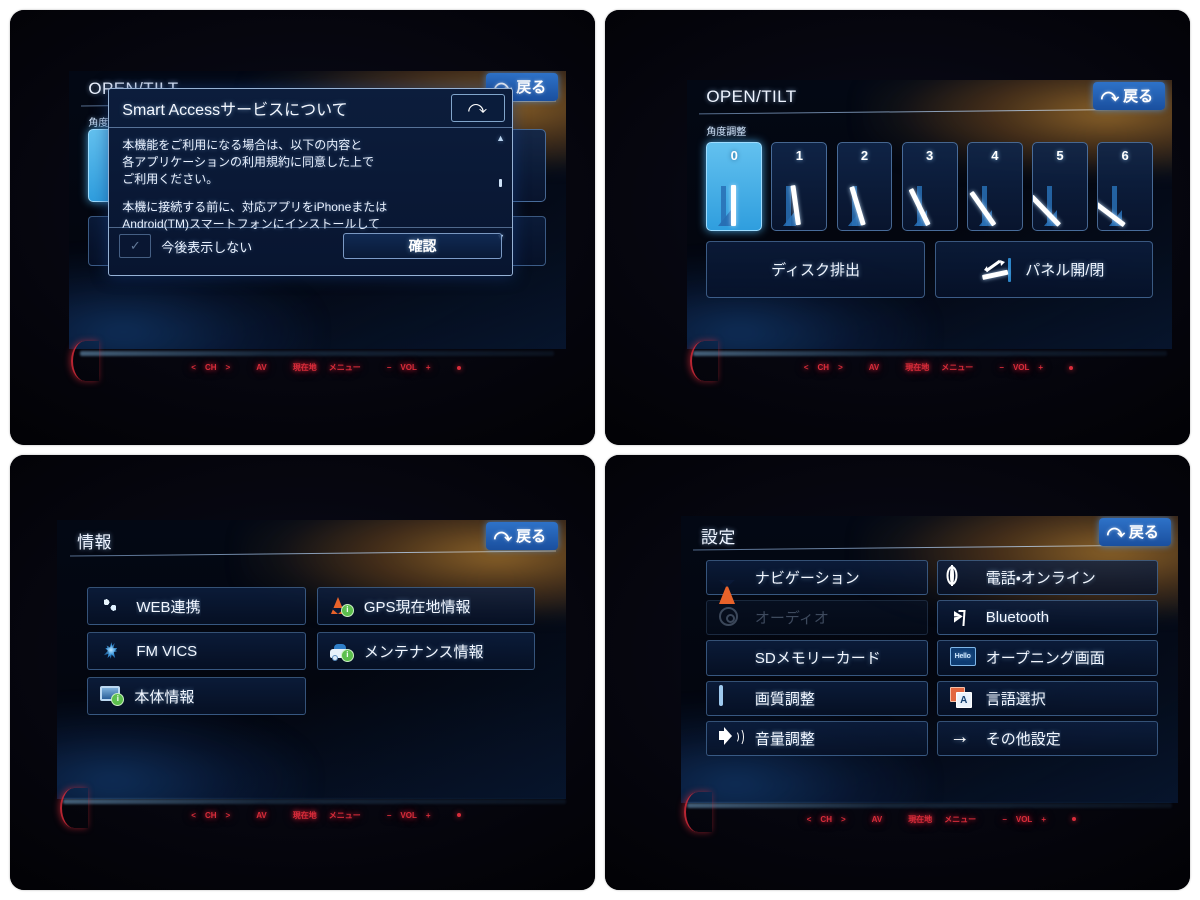 The height and width of the screenshot is (900, 1200). Describe the element at coordinates (1047, 618) in the screenshot. I see `menu-item-bluetooth: Bluetooth` at that location.